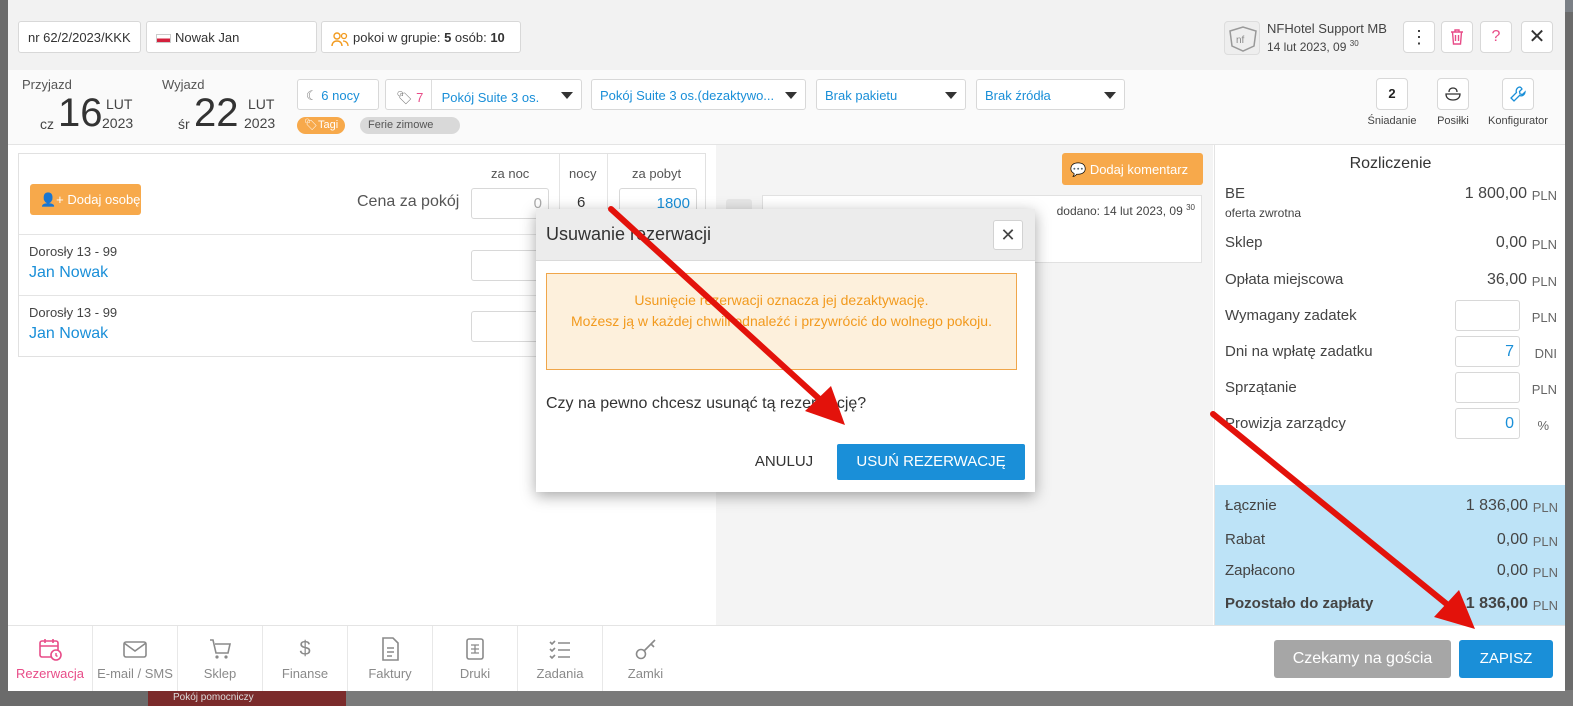 The image size is (1573, 706). I want to click on commission-unit: %, so click(1543, 425).